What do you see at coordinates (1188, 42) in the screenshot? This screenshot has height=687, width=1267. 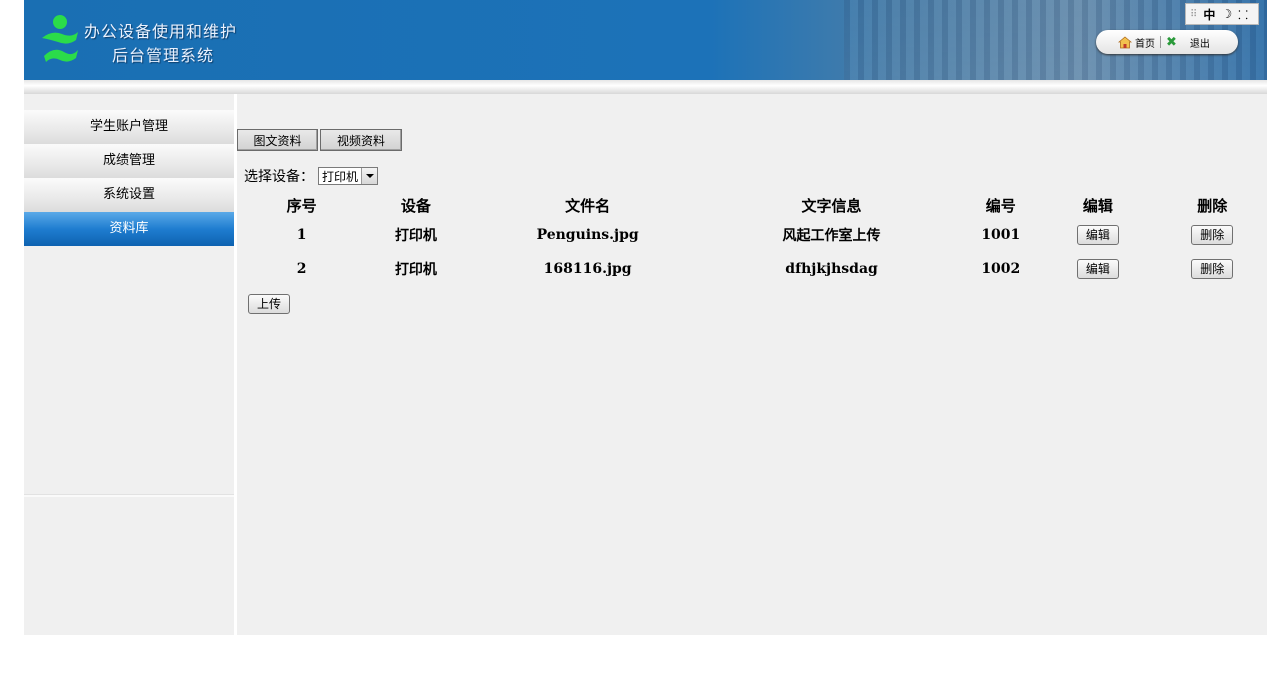 I see `exit-link: ✖ 退出` at bounding box center [1188, 42].